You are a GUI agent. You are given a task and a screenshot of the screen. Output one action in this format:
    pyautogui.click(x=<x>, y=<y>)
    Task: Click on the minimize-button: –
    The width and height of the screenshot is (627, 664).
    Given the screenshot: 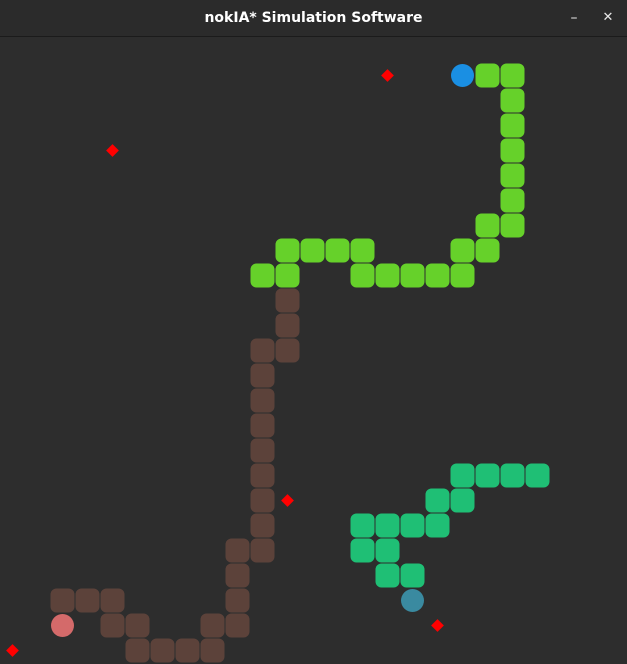 What is the action you would take?
    pyautogui.click(x=574, y=18)
    